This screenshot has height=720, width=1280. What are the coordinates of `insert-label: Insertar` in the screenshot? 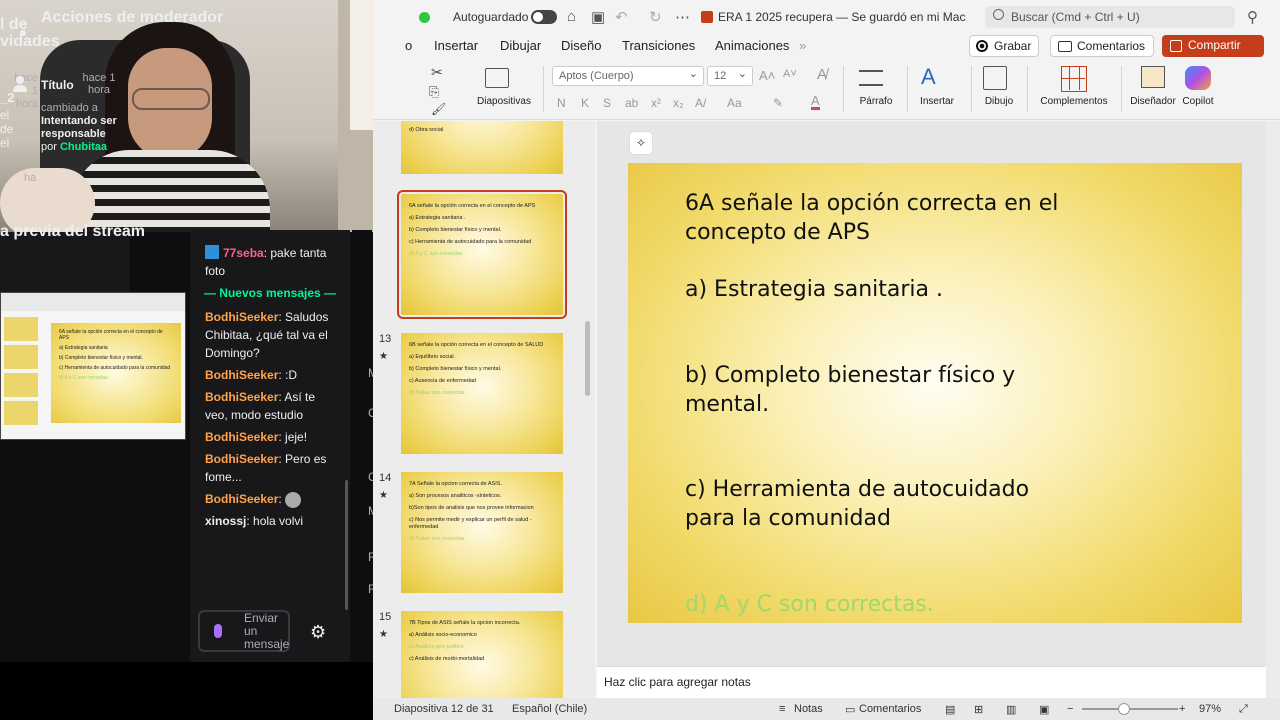 It's located at (937, 101).